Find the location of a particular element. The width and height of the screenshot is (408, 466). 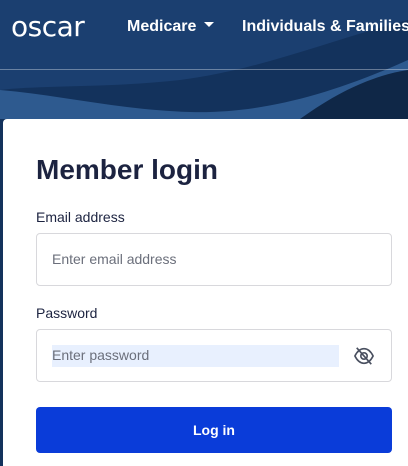

password-placeholder: Enter password is located at coordinates (101, 355).